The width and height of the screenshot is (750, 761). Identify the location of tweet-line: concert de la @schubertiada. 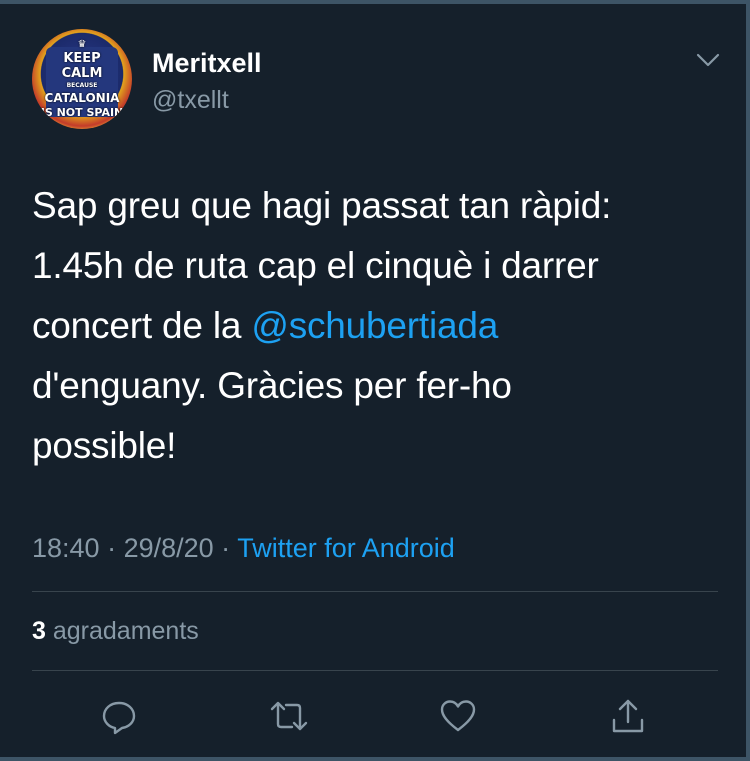
(377, 326).